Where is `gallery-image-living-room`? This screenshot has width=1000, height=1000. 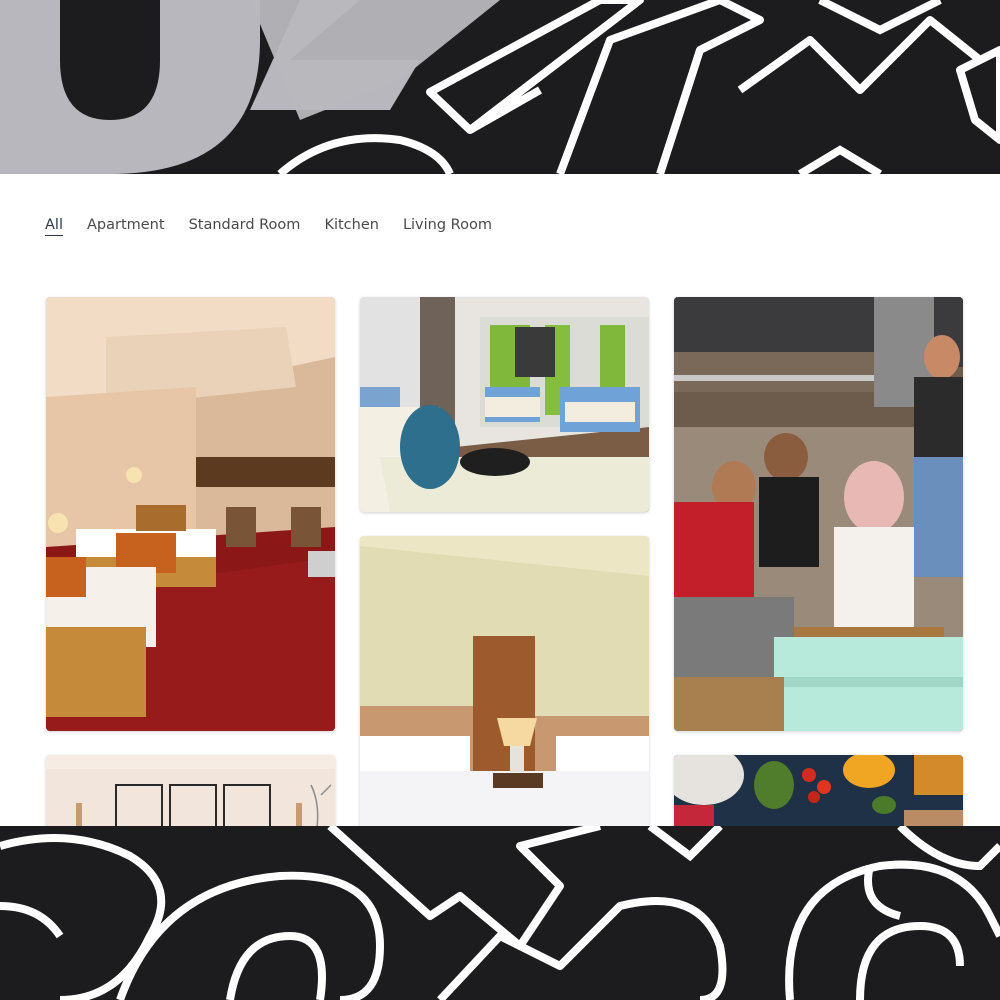
gallery-image-living-room is located at coordinates (190, 795).